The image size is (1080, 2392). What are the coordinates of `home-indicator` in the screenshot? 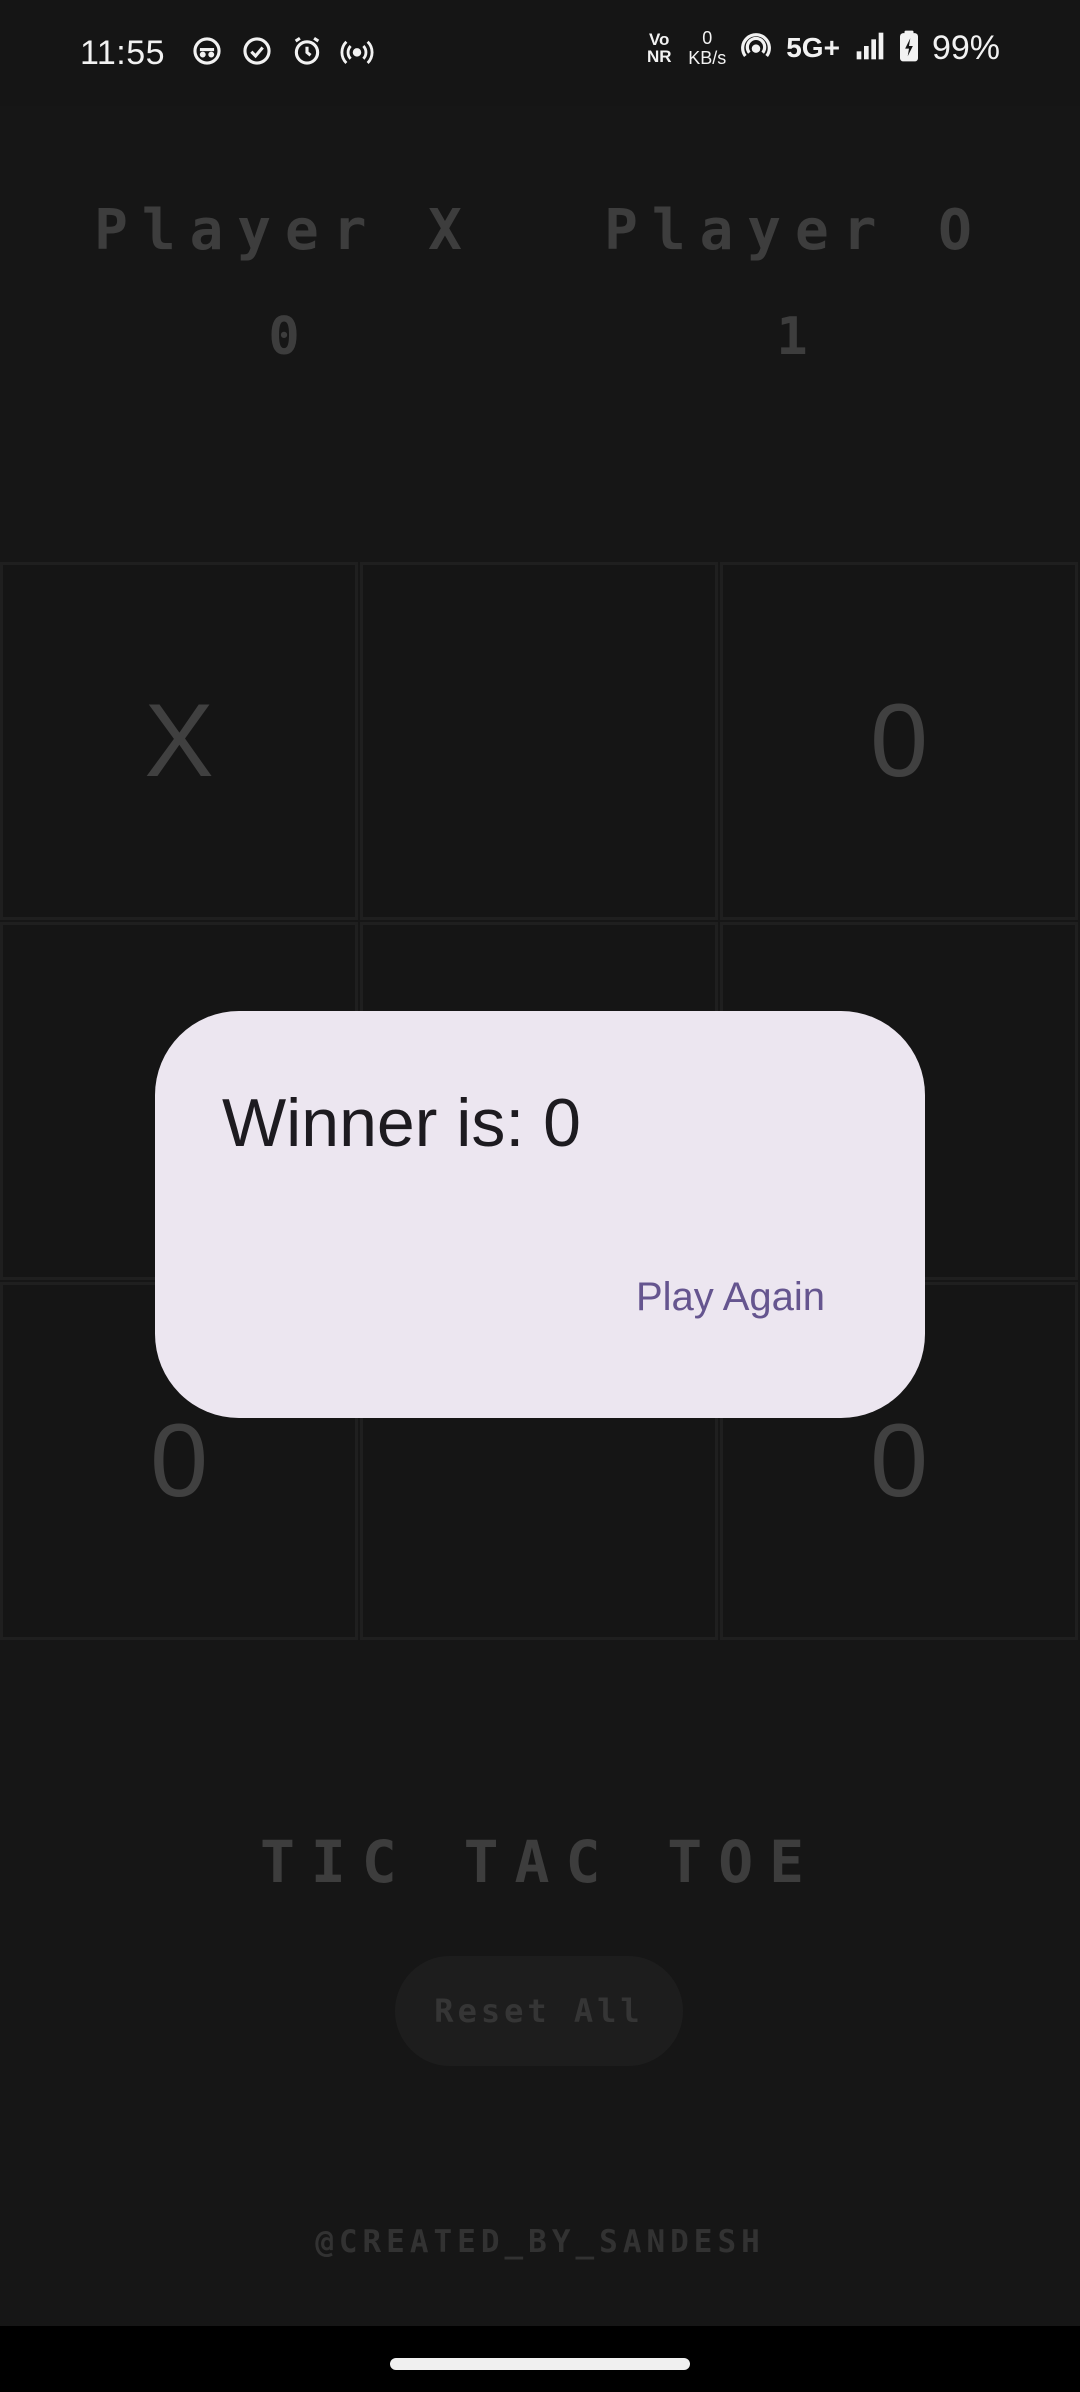 It's located at (540, 2364).